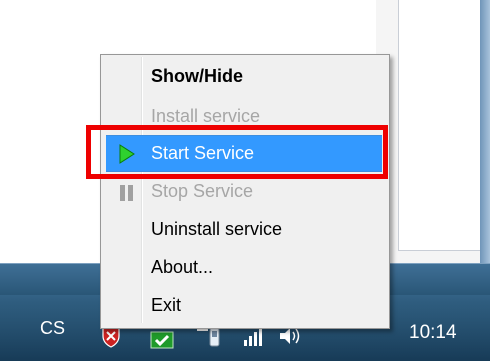 Image resolution: width=490 pixels, height=361 pixels. Describe the element at coordinates (197, 76) in the screenshot. I see `menu-item-label: Show/Hide` at that location.